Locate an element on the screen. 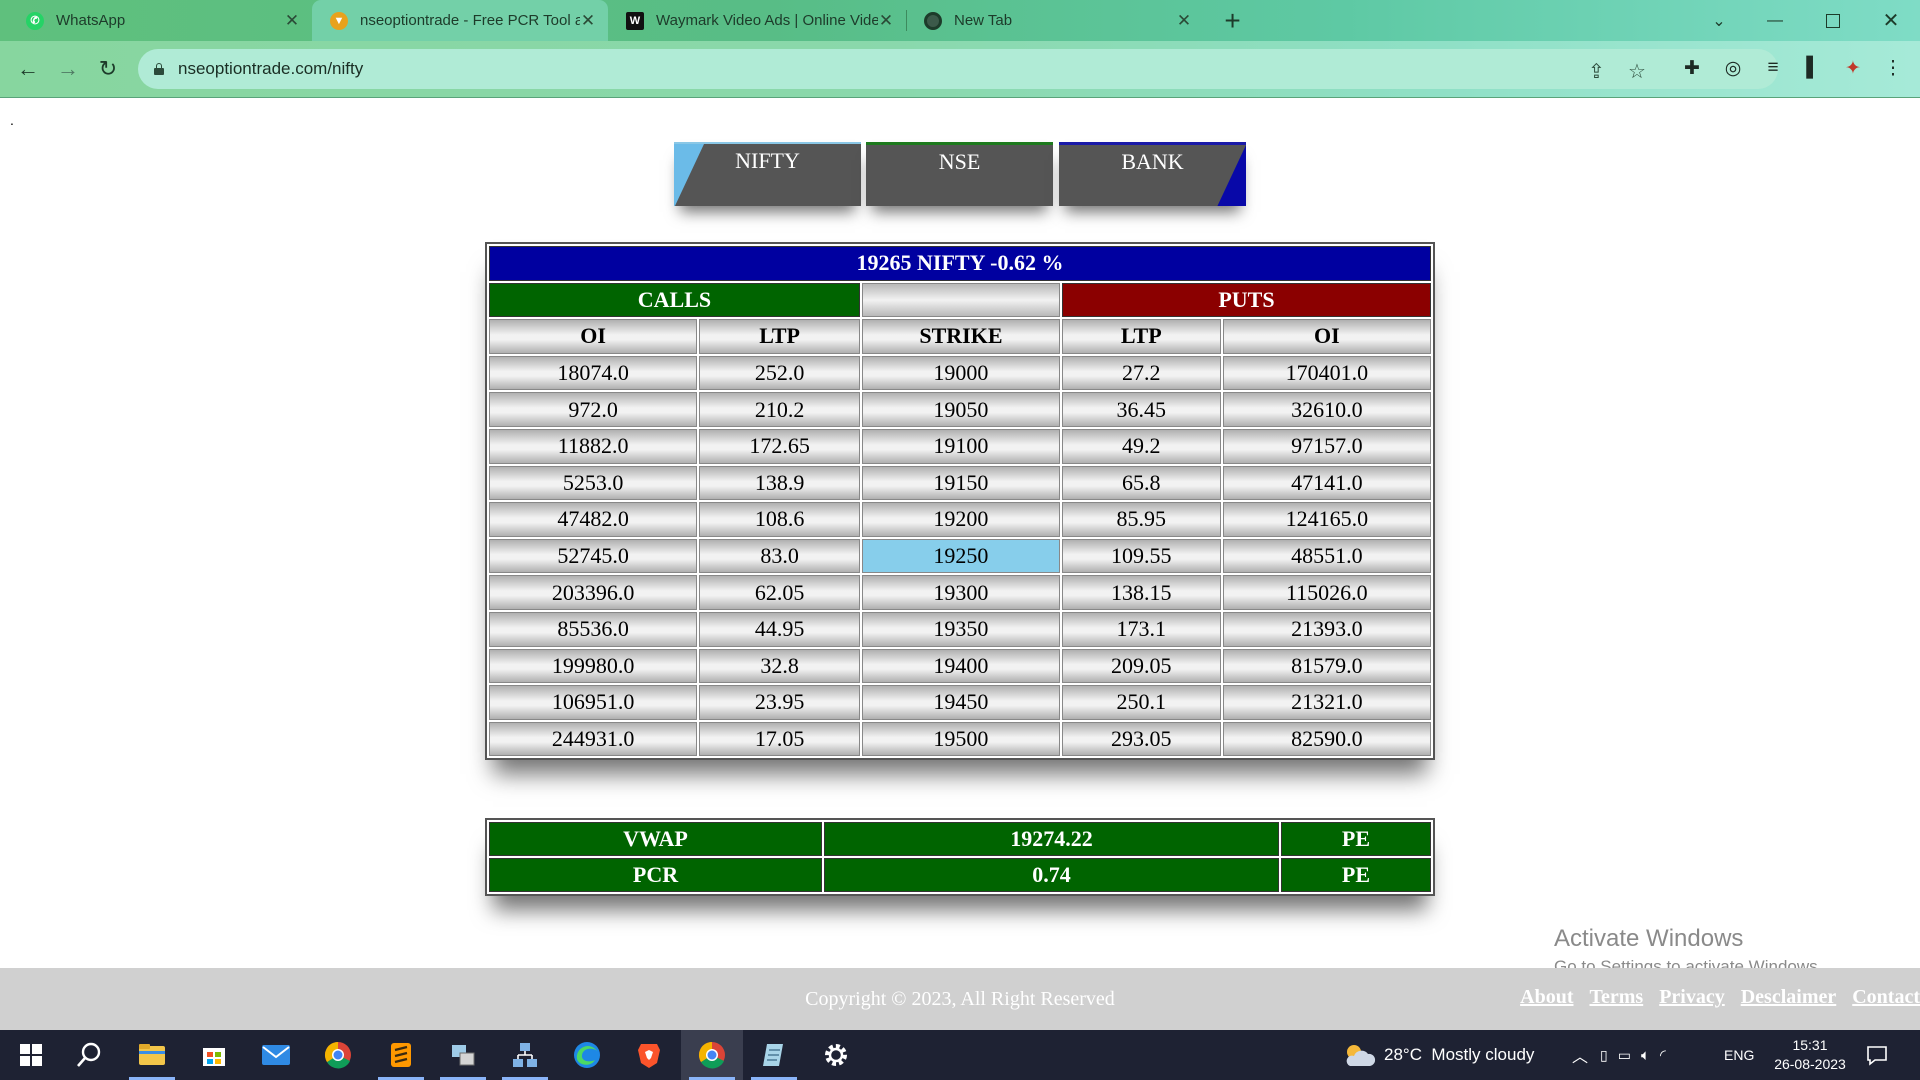 This screenshot has width=1920, height=1080. corner-mark: . is located at coordinates (12, 120).